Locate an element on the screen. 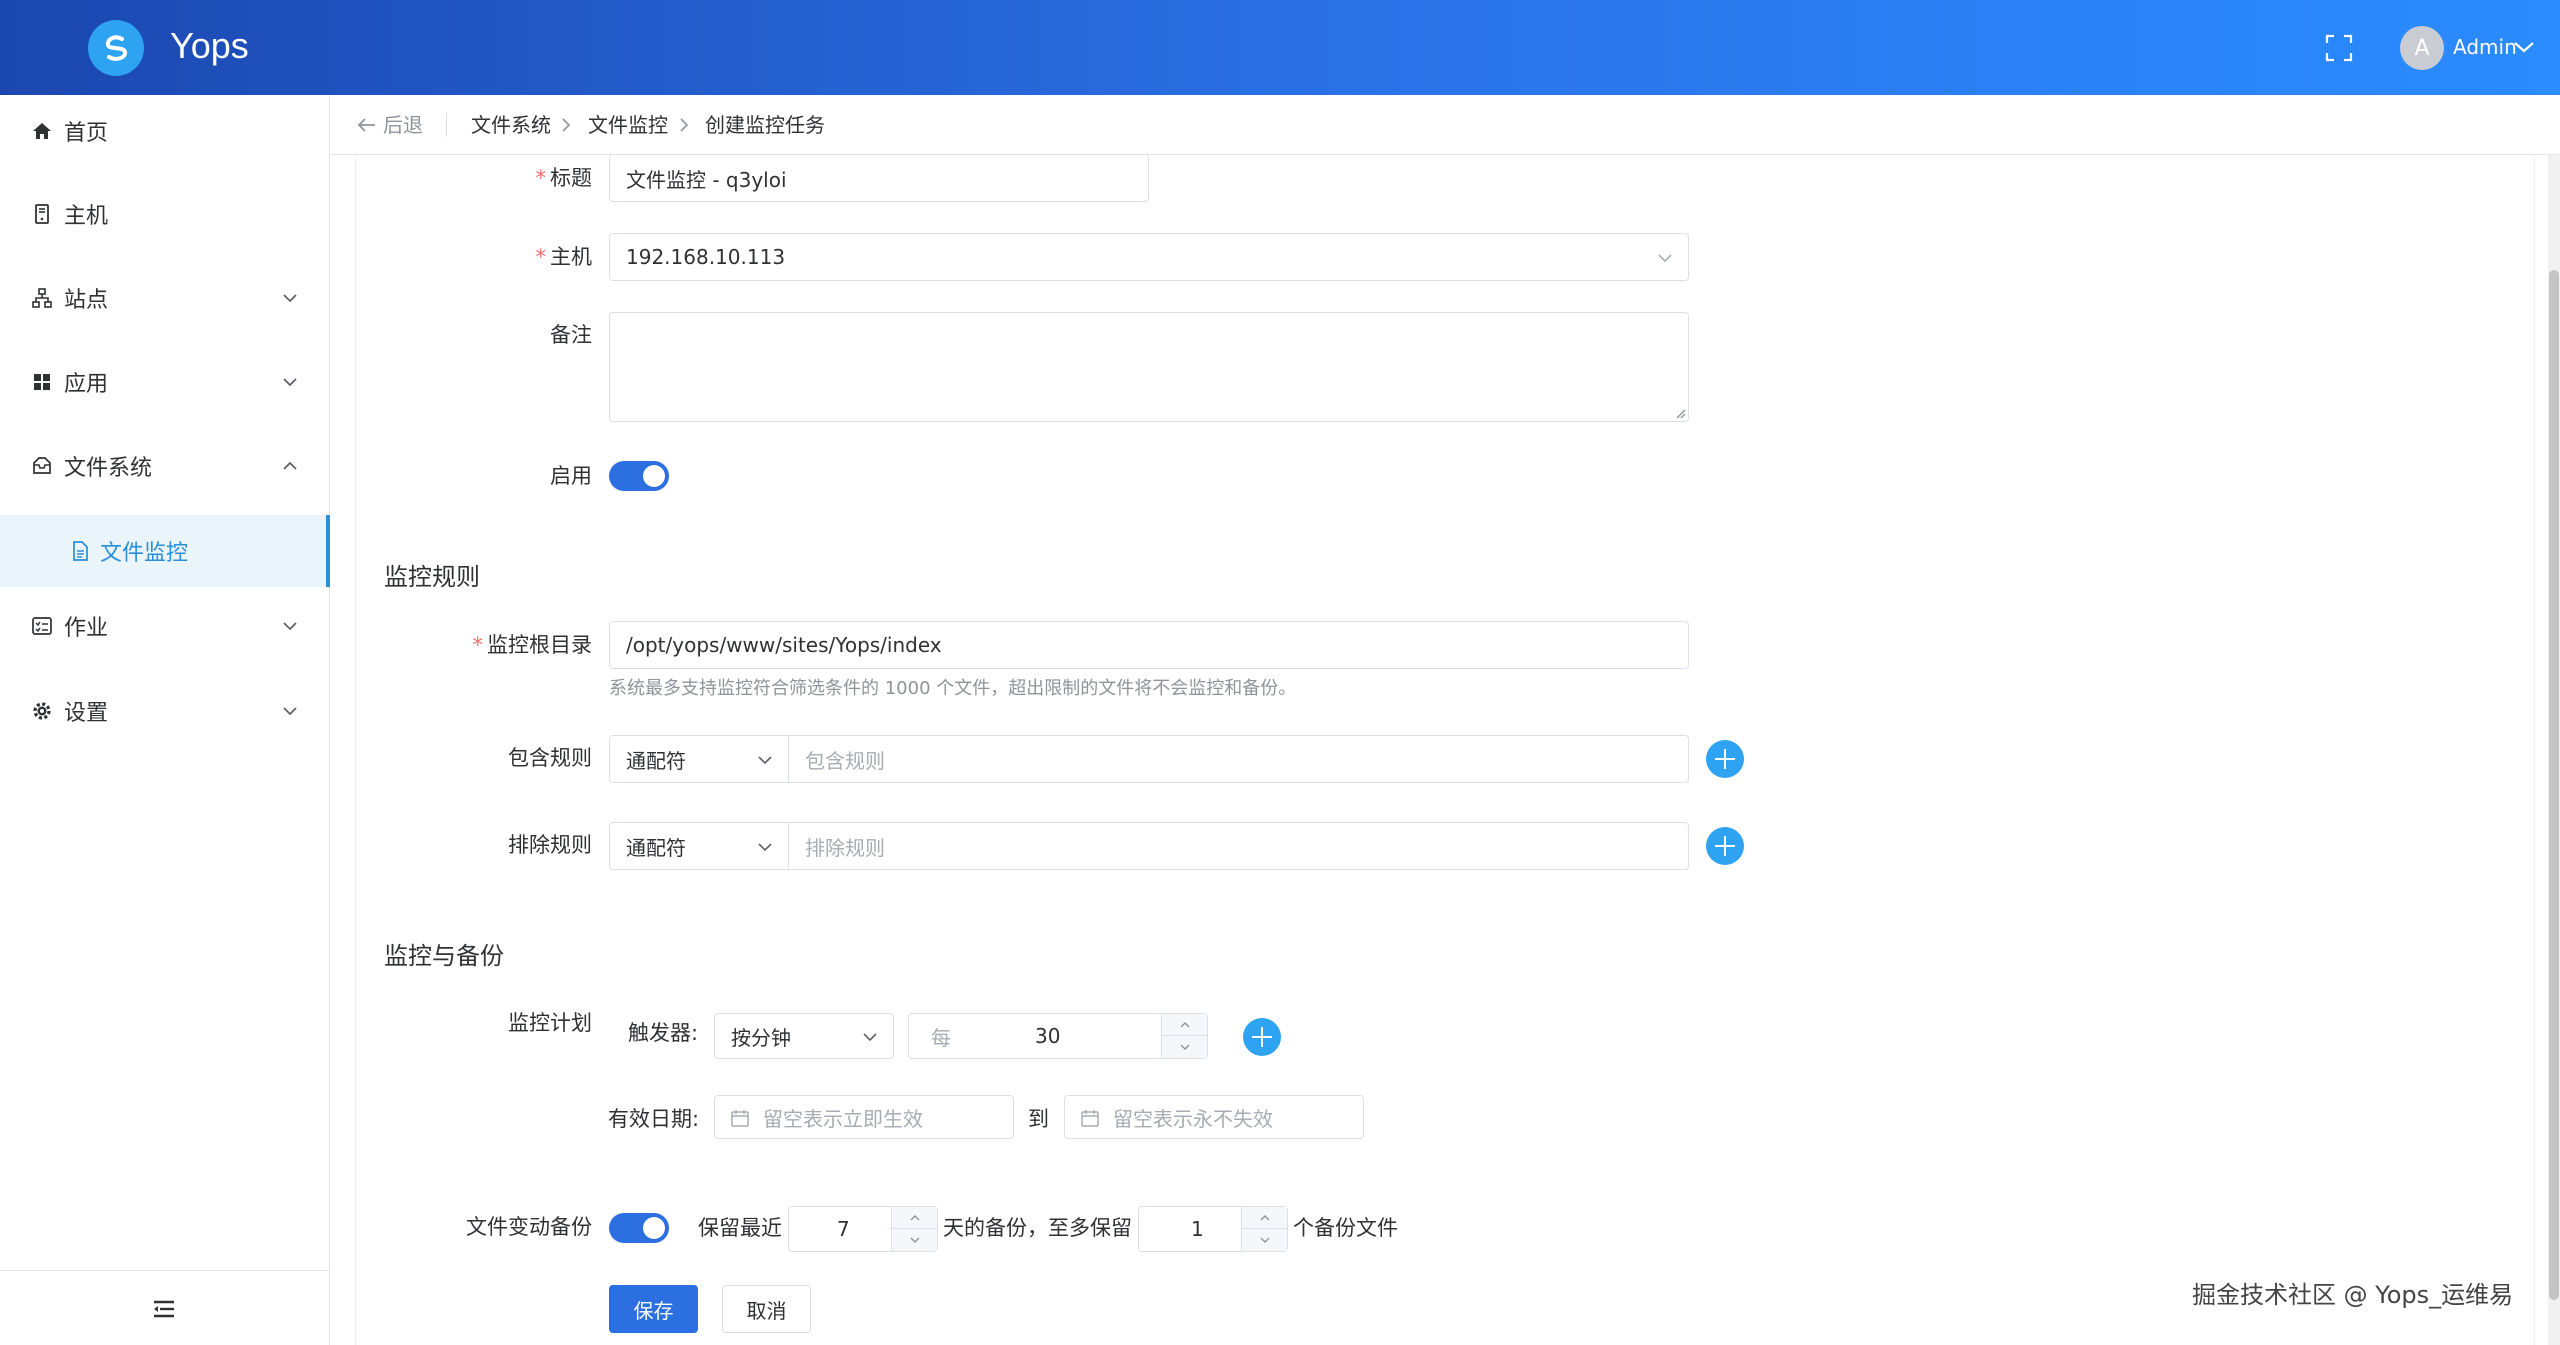 The height and width of the screenshot is (1345, 2560). server-icon is located at coordinates (42, 214).